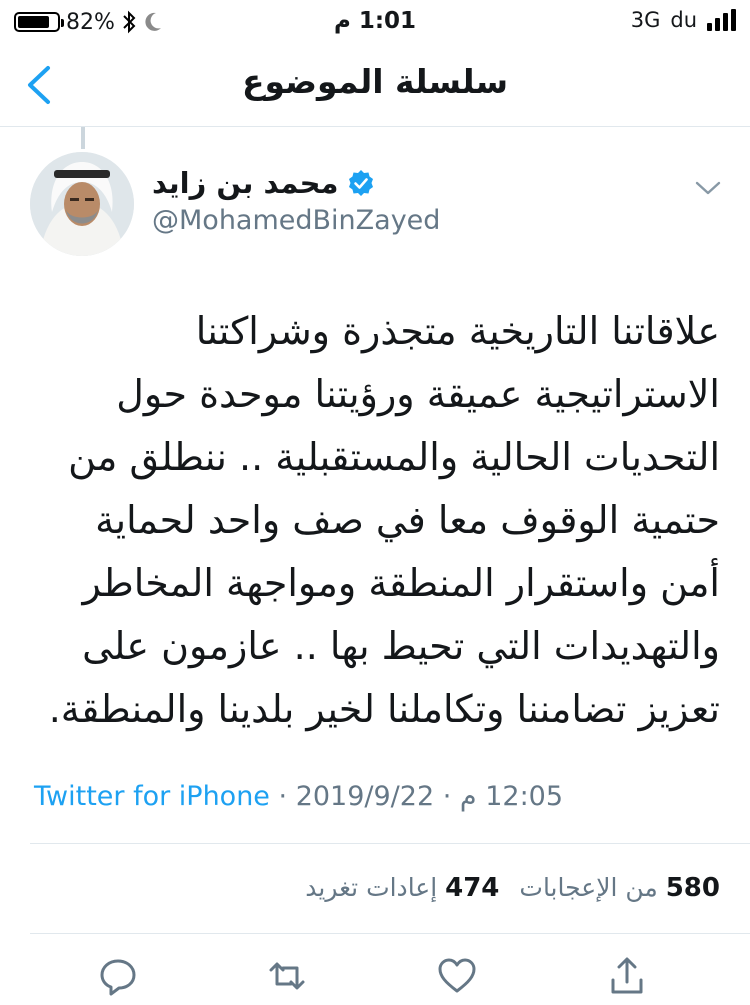 This screenshot has width=750, height=1005. What do you see at coordinates (287, 976) in the screenshot?
I see `retweet-icon` at bounding box center [287, 976].